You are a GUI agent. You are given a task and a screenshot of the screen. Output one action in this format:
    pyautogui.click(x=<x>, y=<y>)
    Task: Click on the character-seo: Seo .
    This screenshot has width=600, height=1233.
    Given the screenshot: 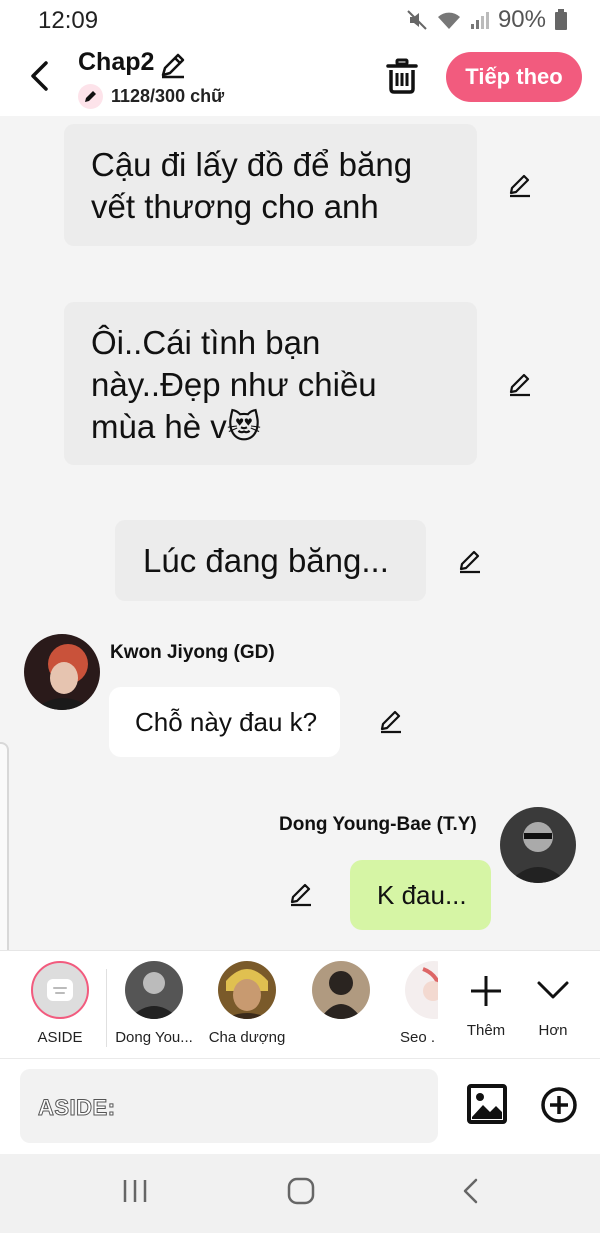 What is the action you would take?
    pyautogui.click(x=414, y=1003)
    